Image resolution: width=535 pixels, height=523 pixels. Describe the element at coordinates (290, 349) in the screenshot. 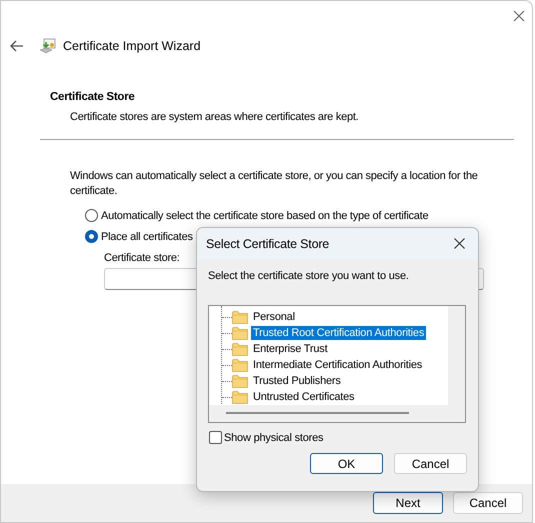

I see `tree-item: Enterprise Trust` at that location.